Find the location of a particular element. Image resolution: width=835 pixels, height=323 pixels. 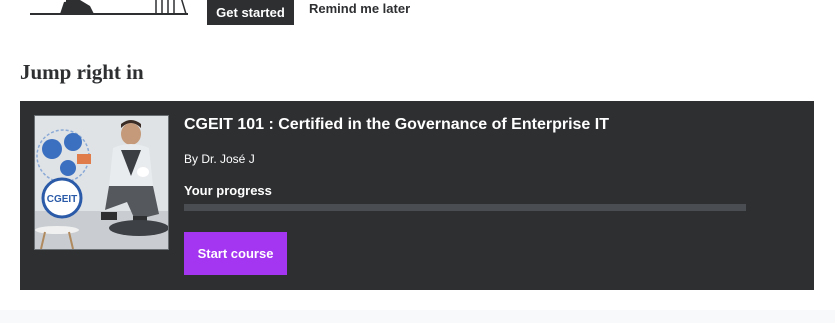

get-started-button: Get started is located at coordinates (250, 12).